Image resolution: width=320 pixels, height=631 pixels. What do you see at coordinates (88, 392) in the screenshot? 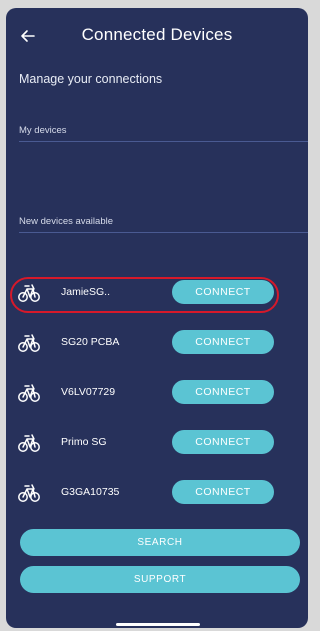
I see `device-name: V6LV07729` at bounding box center [88, 392].